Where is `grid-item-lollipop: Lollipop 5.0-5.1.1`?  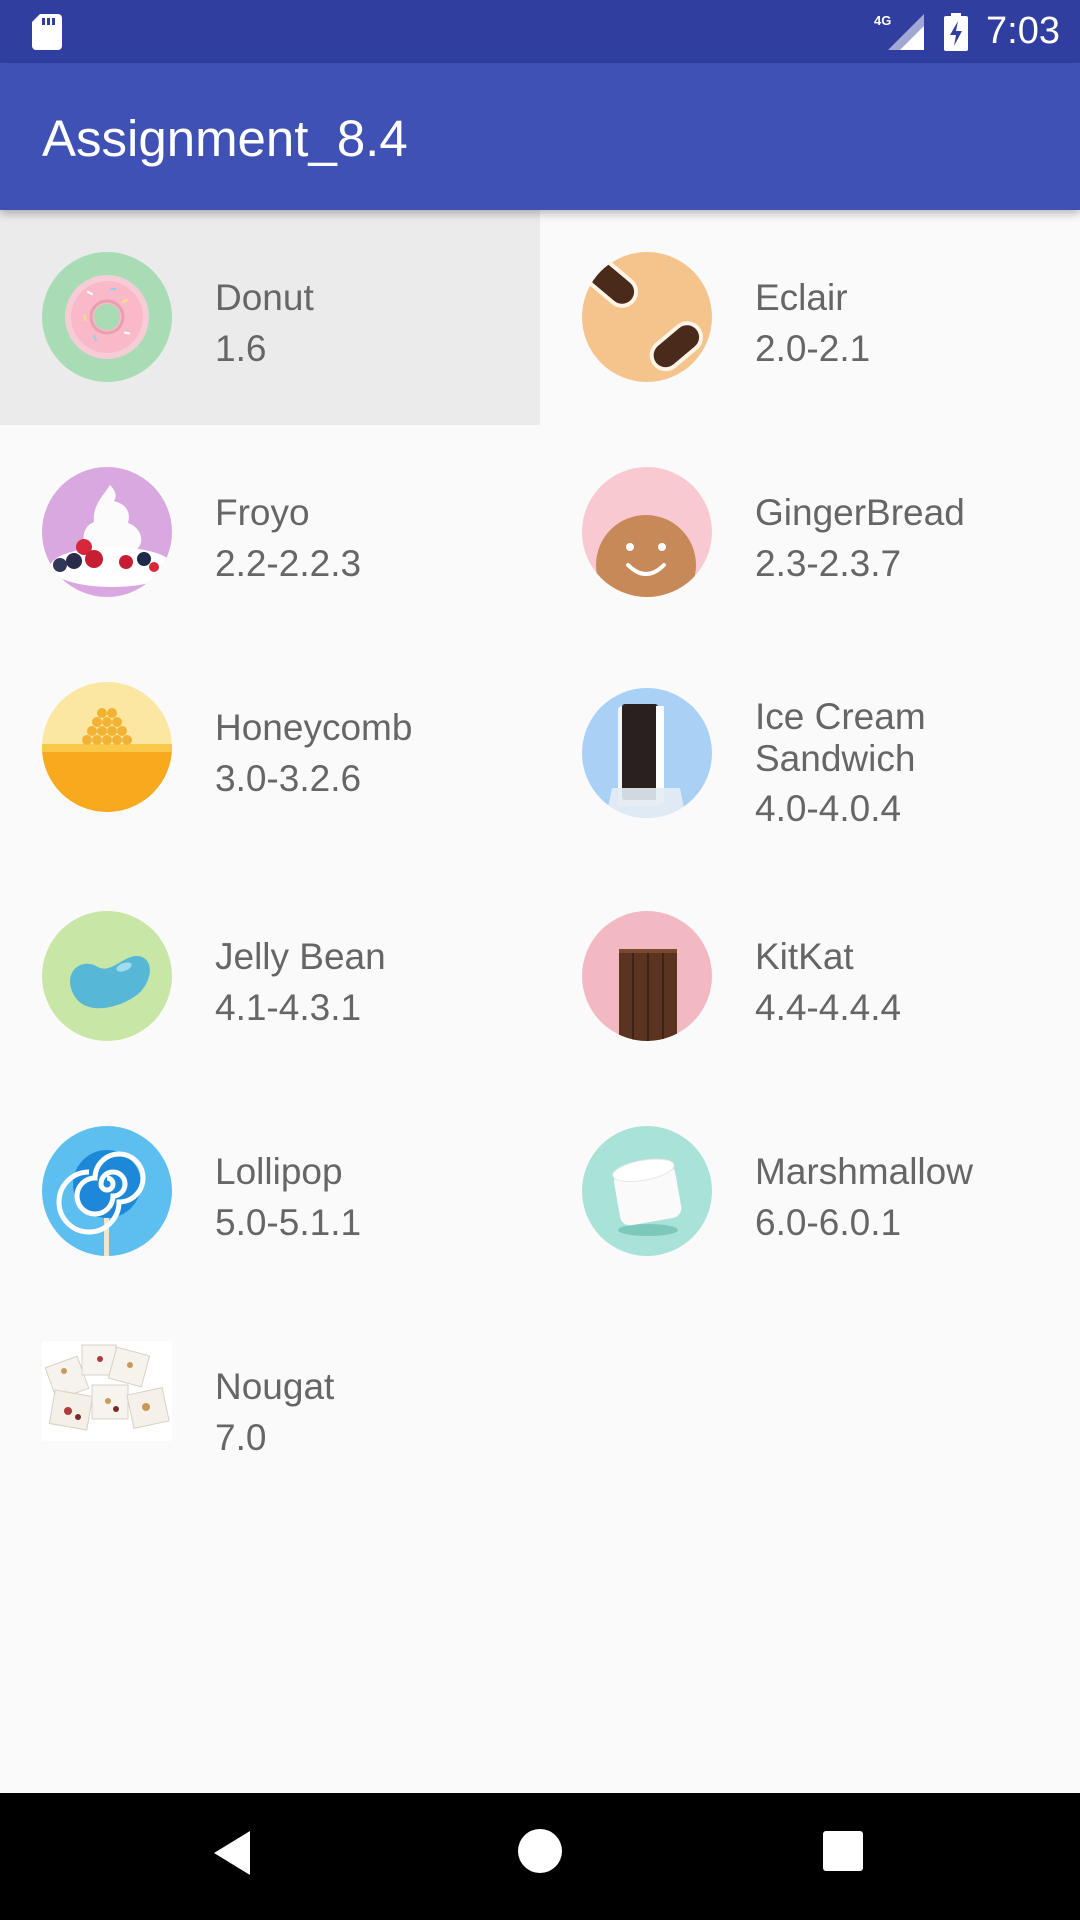
grid-item-lollipop: Lollipop 5.0-5.1.1 is located at coordinates (270, 1191).